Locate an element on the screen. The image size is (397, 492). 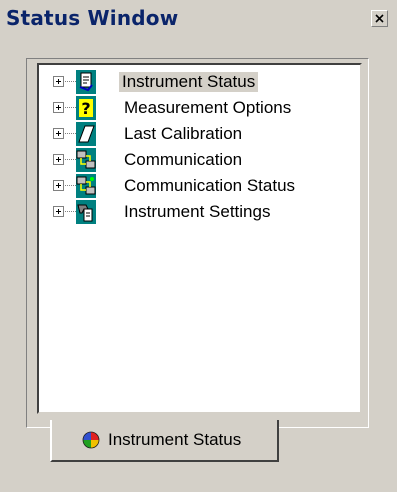
tree-item-measurement-options: ? Measurement Options is located at coordinates (199, 108).